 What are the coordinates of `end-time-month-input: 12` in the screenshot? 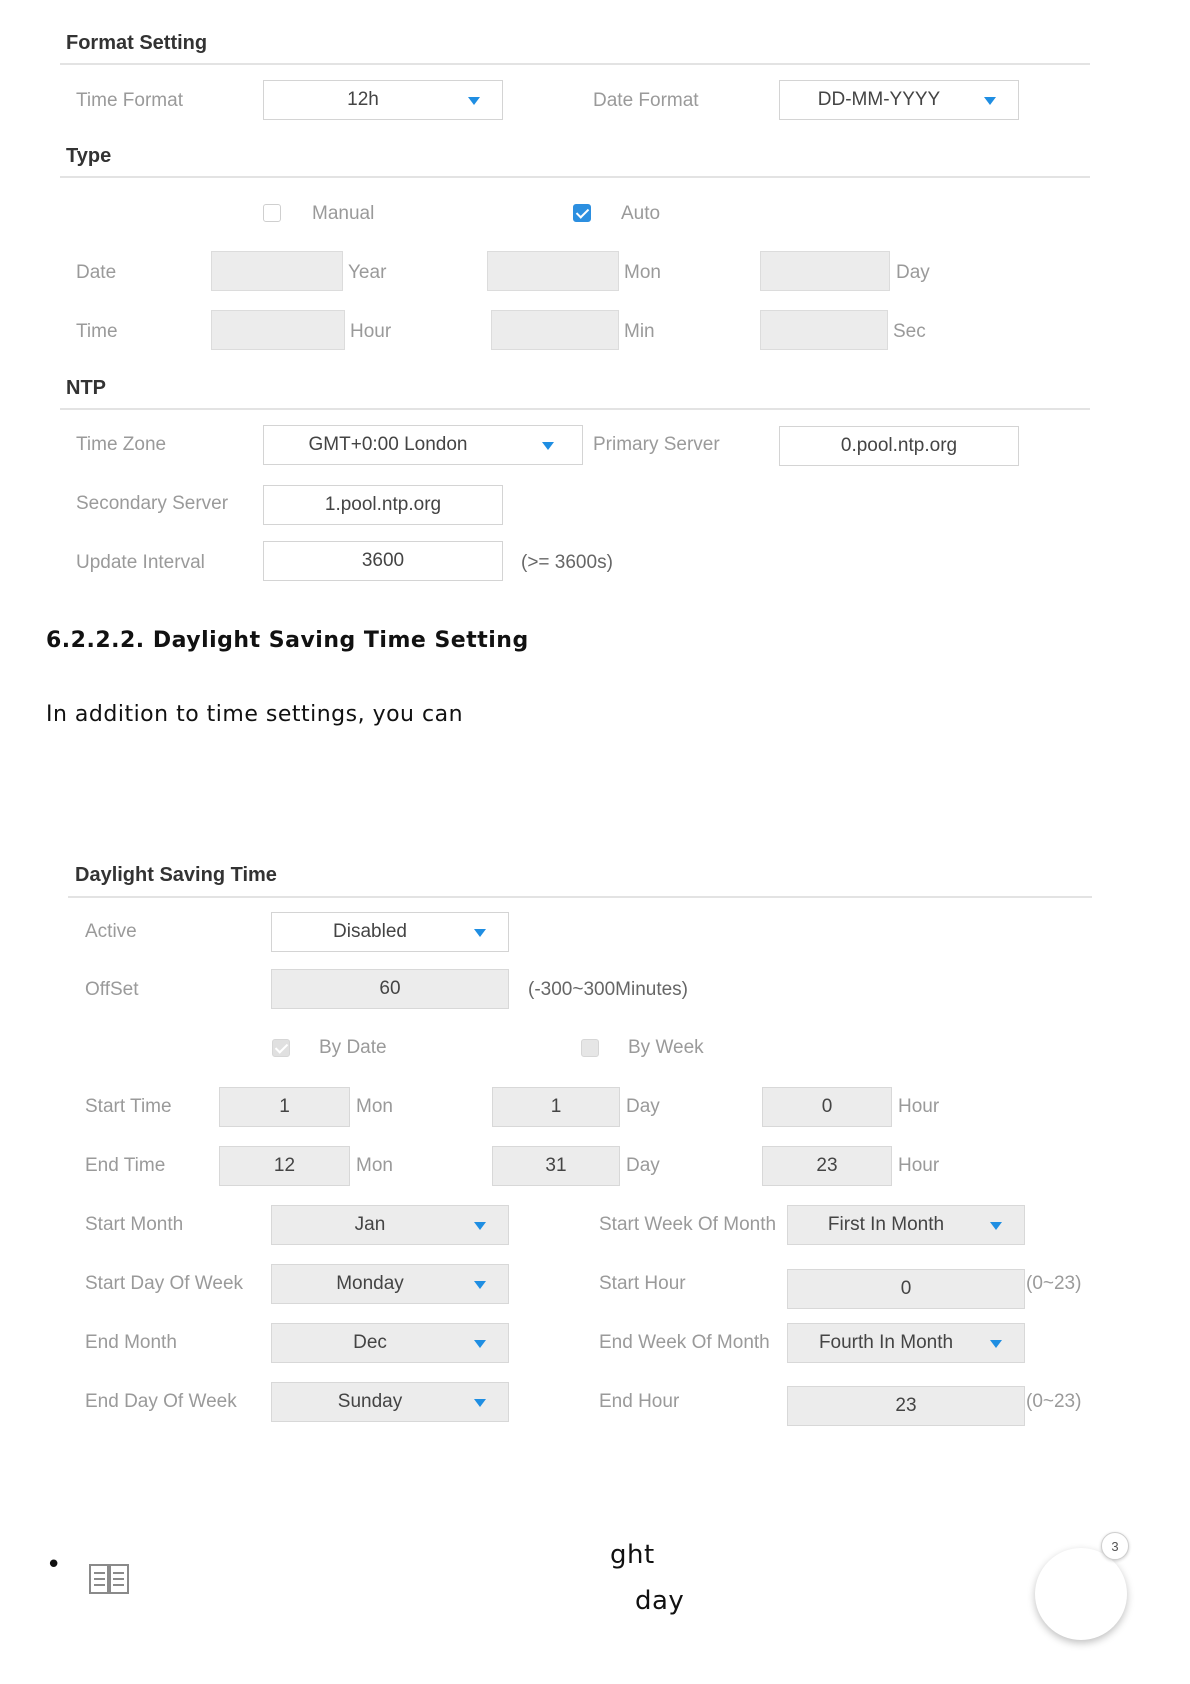 It's located at (284, 1166).